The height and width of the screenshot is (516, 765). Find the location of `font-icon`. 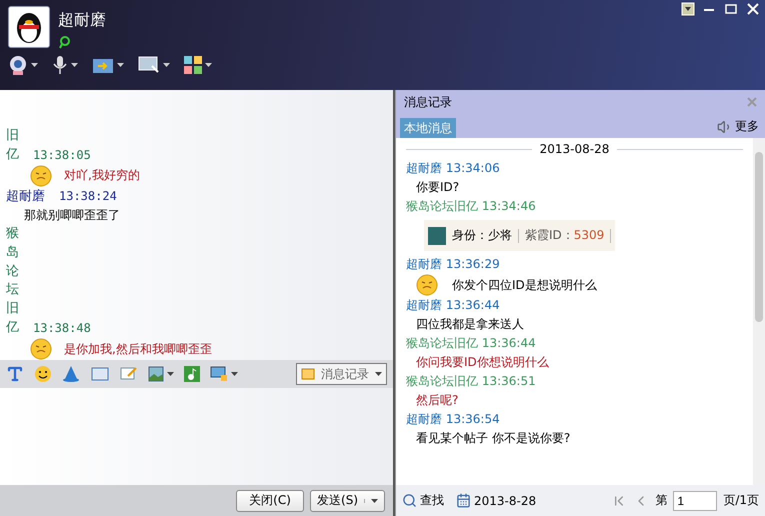

font-icon is located at coordinates (15, 374).